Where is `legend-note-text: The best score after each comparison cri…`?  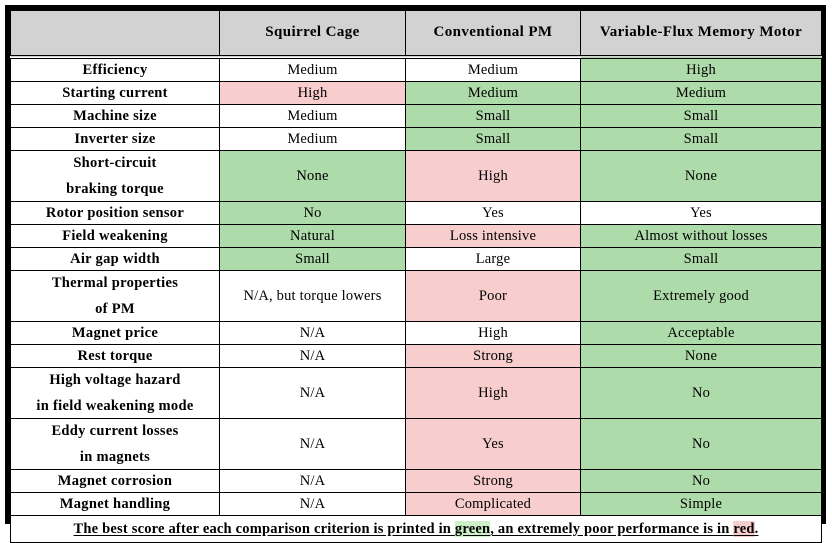
legend-note-text: The best score after each comparison cri… is located at coordinates (416, 528).